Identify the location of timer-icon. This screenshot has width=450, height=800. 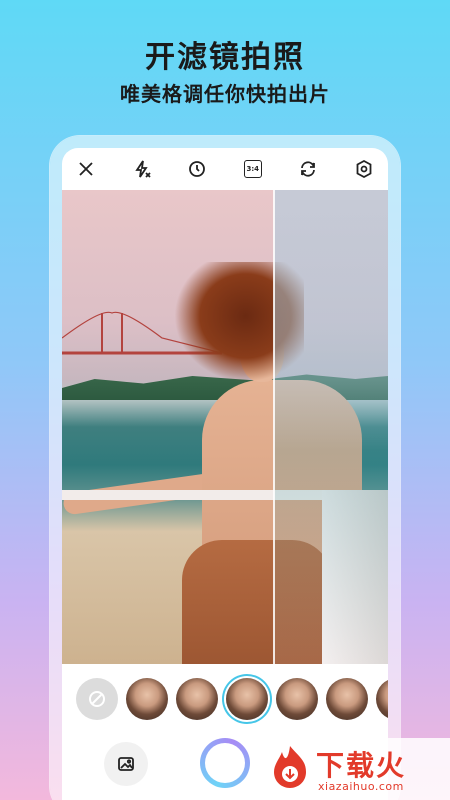
(197, 169).